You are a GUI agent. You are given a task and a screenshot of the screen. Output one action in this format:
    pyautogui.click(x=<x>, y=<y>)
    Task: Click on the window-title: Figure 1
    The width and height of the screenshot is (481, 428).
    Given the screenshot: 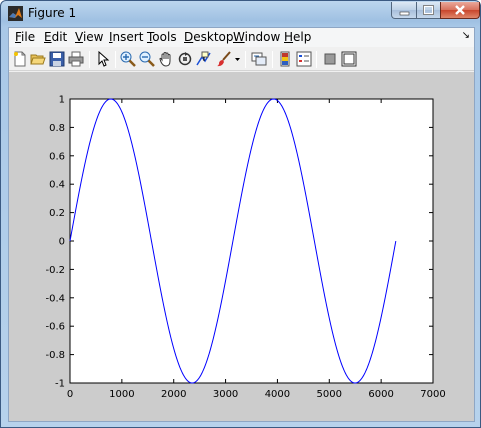 What is the action you would take?
    pyautogui.click(x=52, y=13)
    